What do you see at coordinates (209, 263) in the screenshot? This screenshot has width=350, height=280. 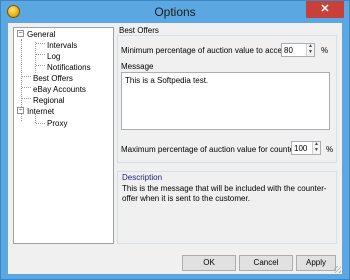 I see `ok-button: OK` at bounding box center [209, 263].